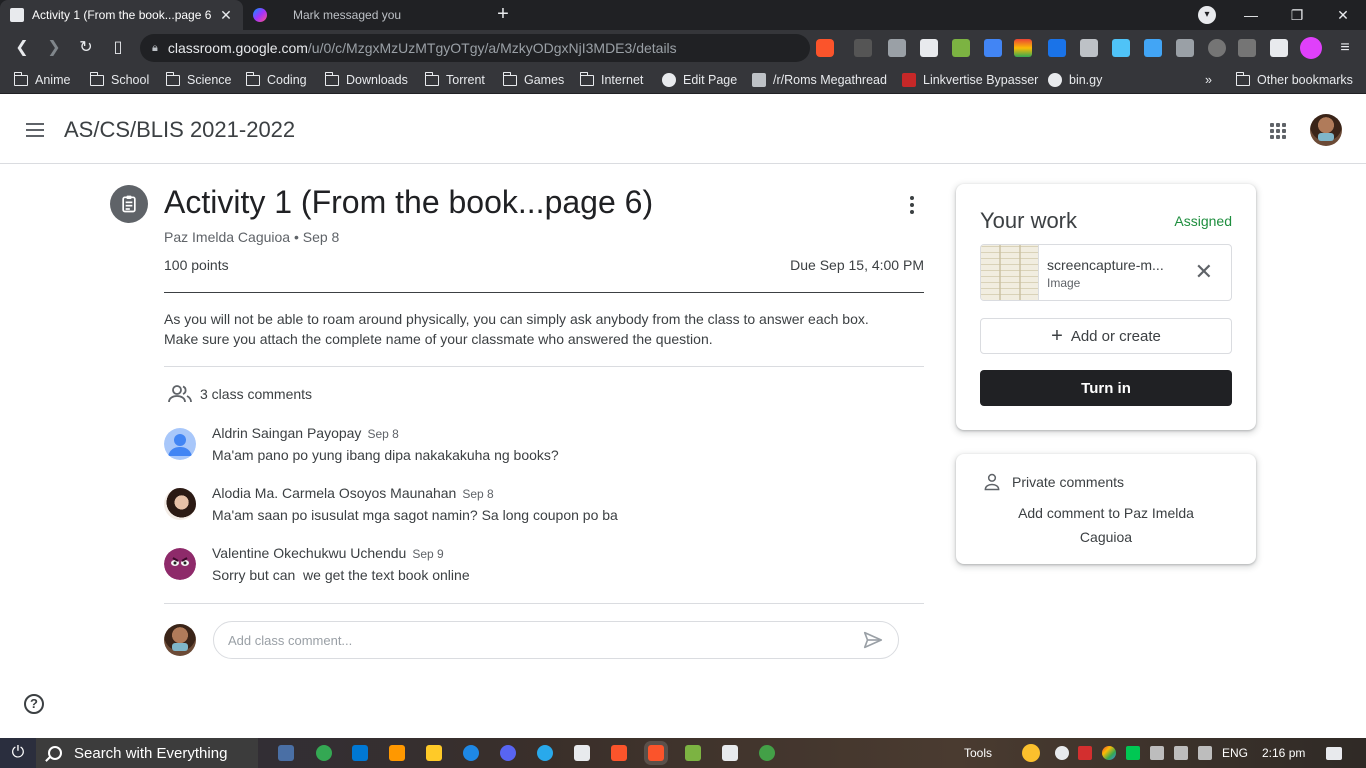 The width and height of the screenshot is (1366, 768). I want to click on language-indicator: ENG, so click(1235, 753).